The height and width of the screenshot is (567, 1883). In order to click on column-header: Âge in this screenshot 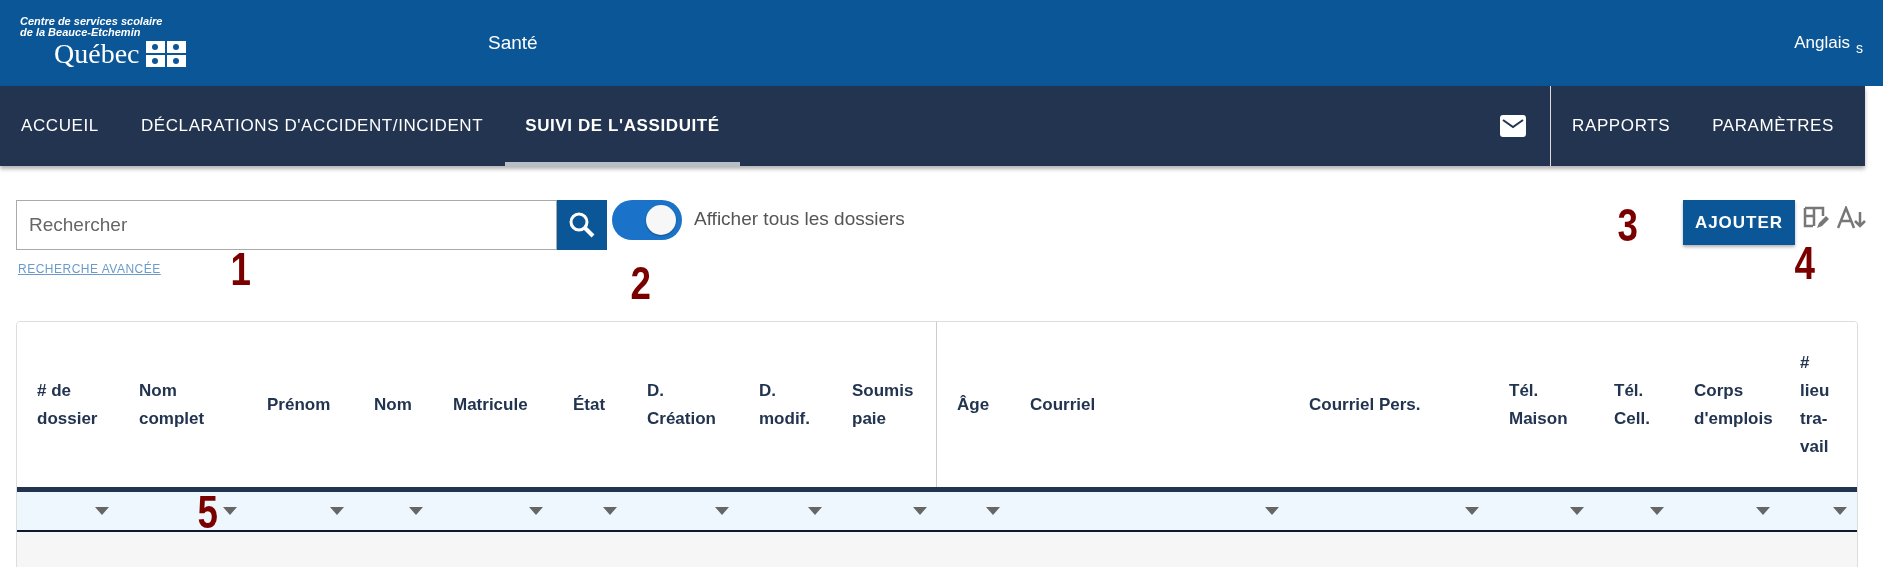, I will do `click(976, 404)`.